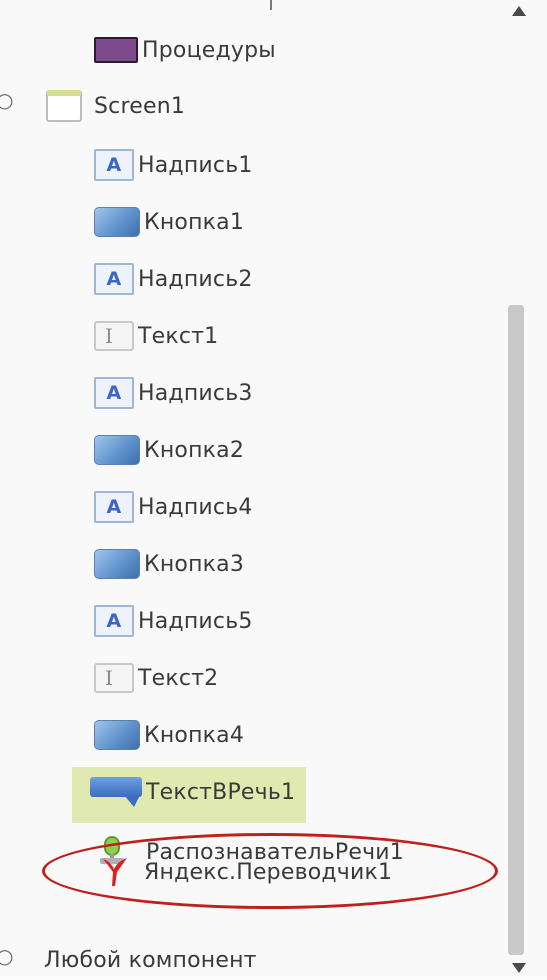 This screenshot has width=547, height=980. I want to click on tree-item-label: Надпись4, so click(195, 507).